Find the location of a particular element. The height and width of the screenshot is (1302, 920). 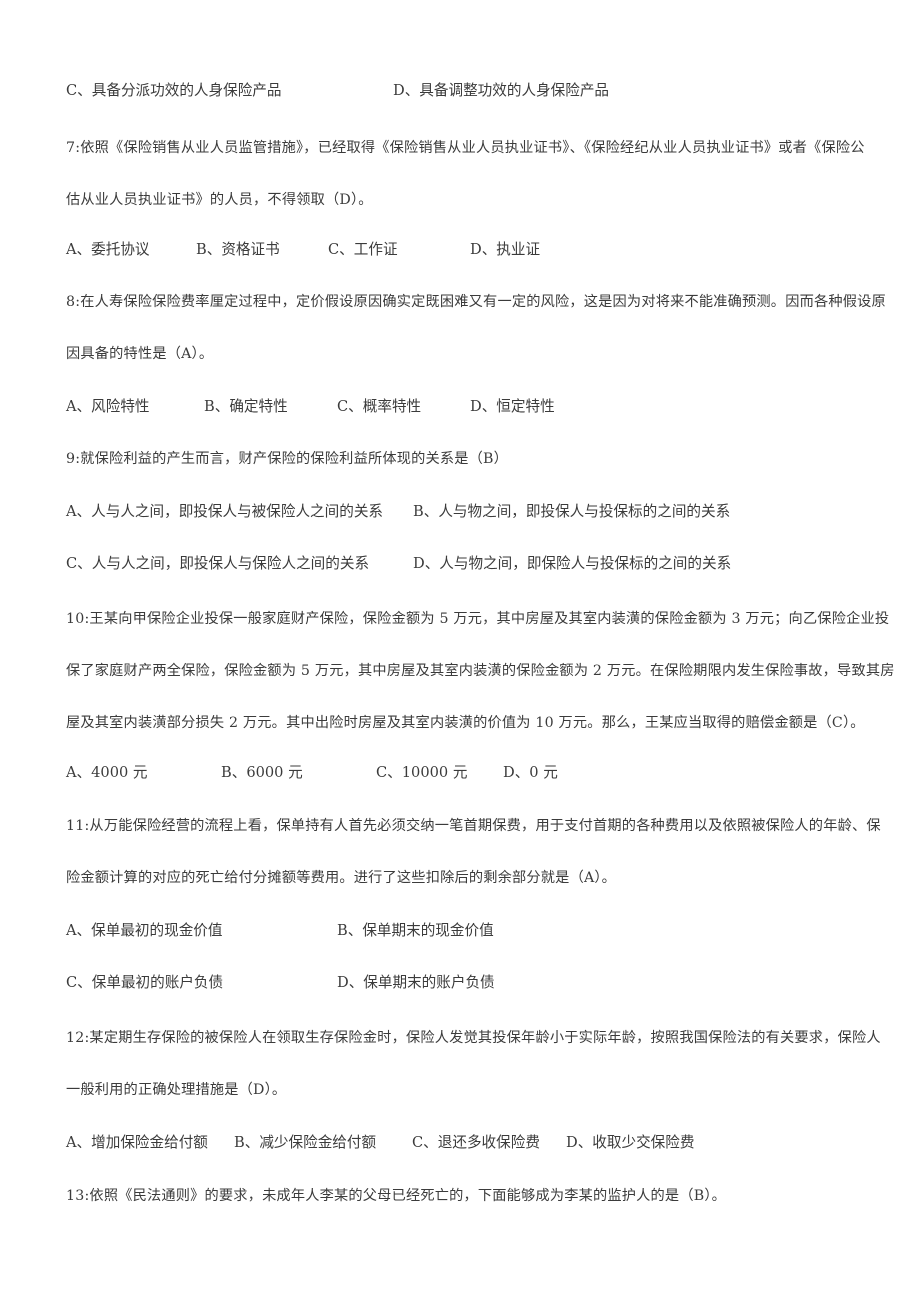

answer-option: C、具备分派功效的人身保险产品 is located at coordinates (173, 91).